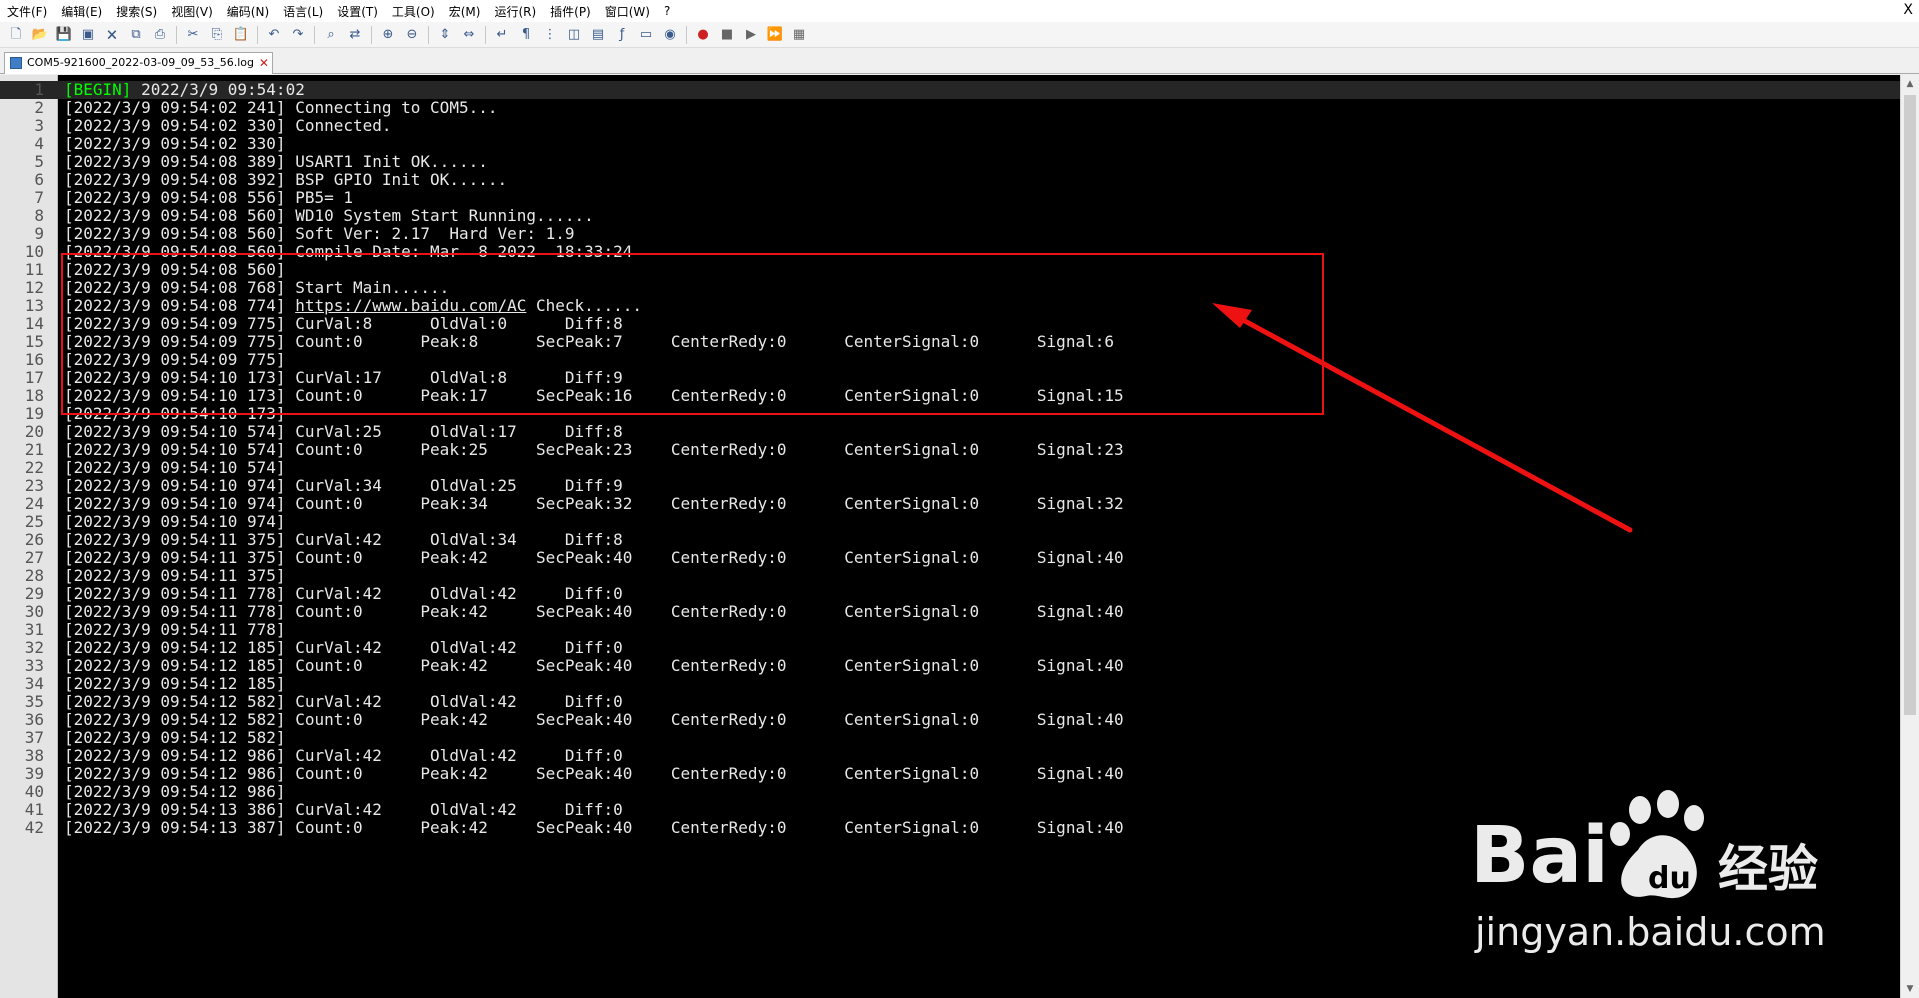 The height and width of the screenshot is (998, 1919). What do you see at coordinates (64, 35) in the screenshot?
I see `save-icon: 💾` at bounding box center [64, 35].